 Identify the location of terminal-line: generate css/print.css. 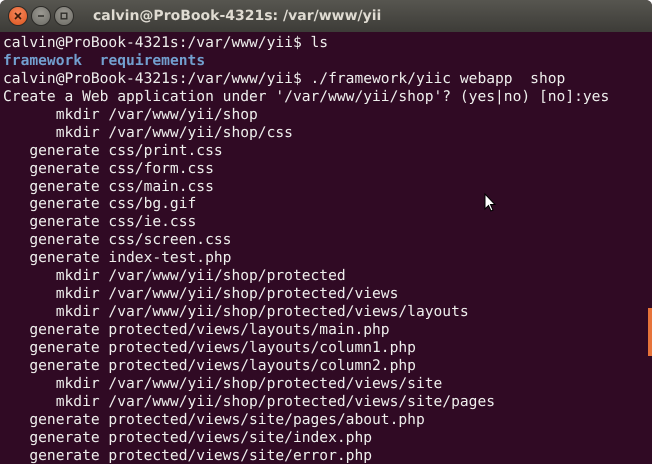
(125, 151).